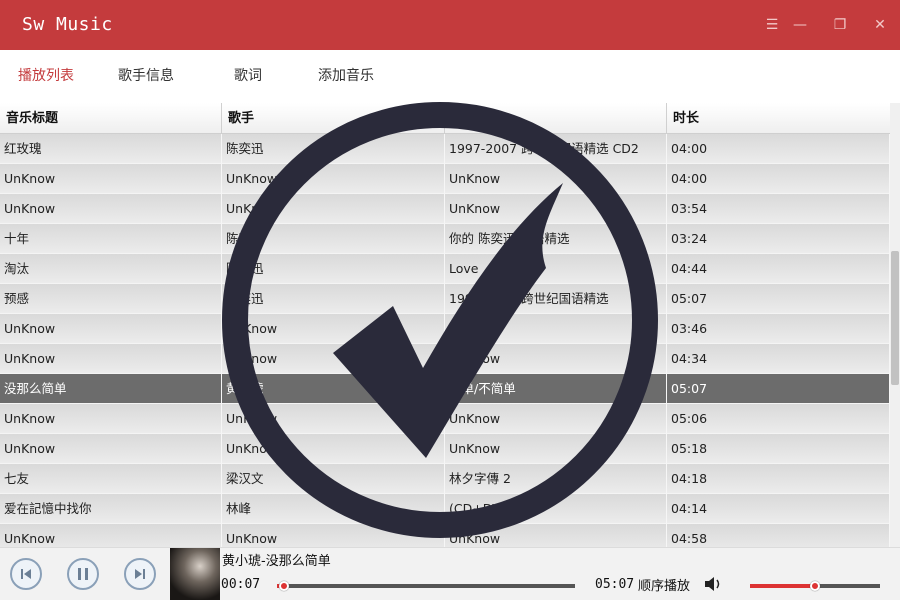  I want to click on table-row: 预感 陈奕迅 1997-2007 跨世纪国语精选 05:07, so click(445, 299).